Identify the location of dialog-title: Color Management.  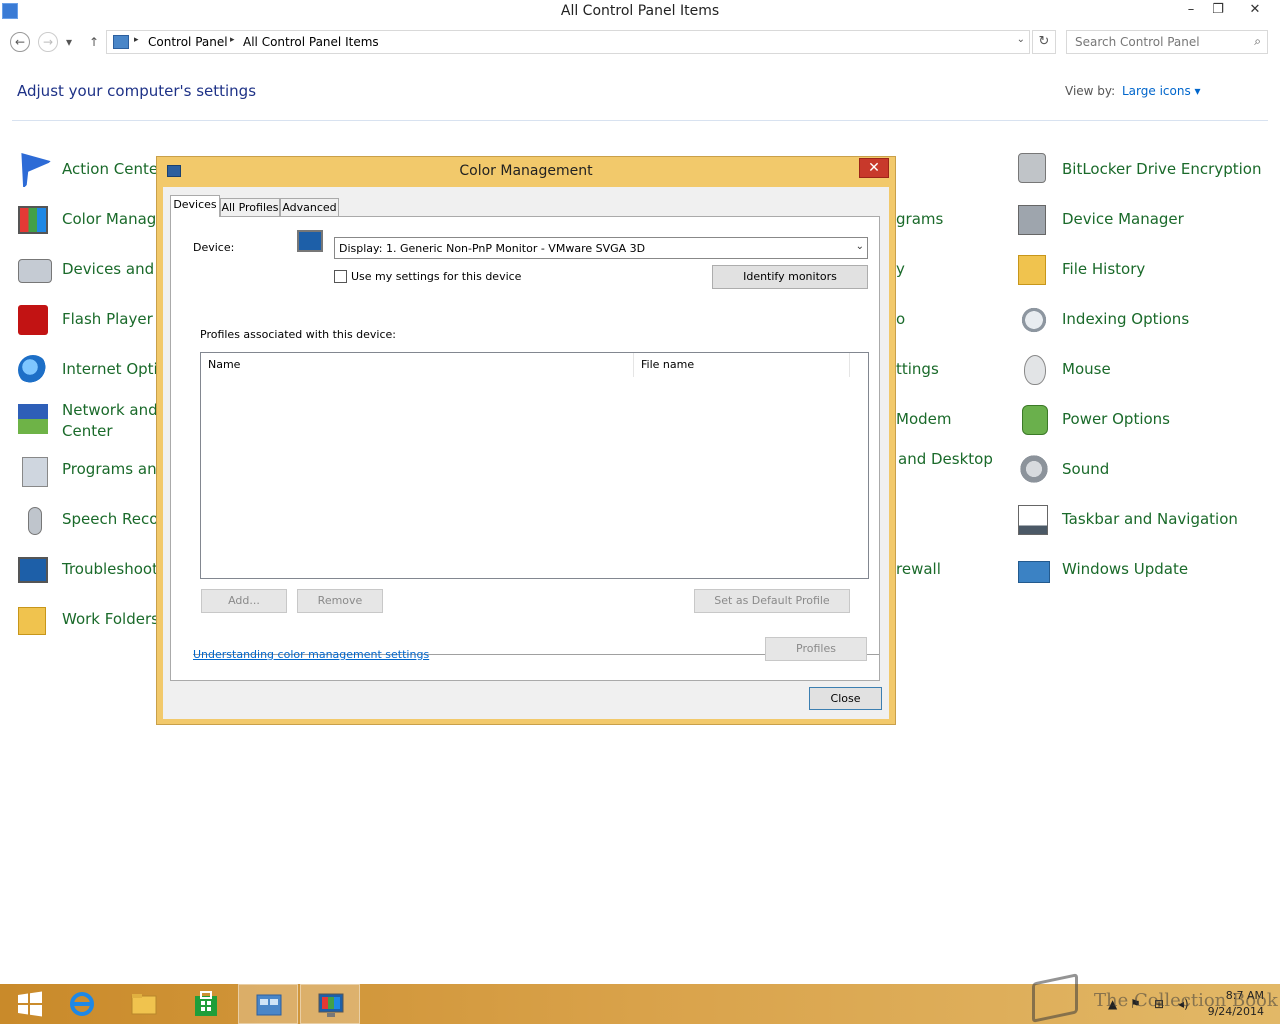
(526, 171).